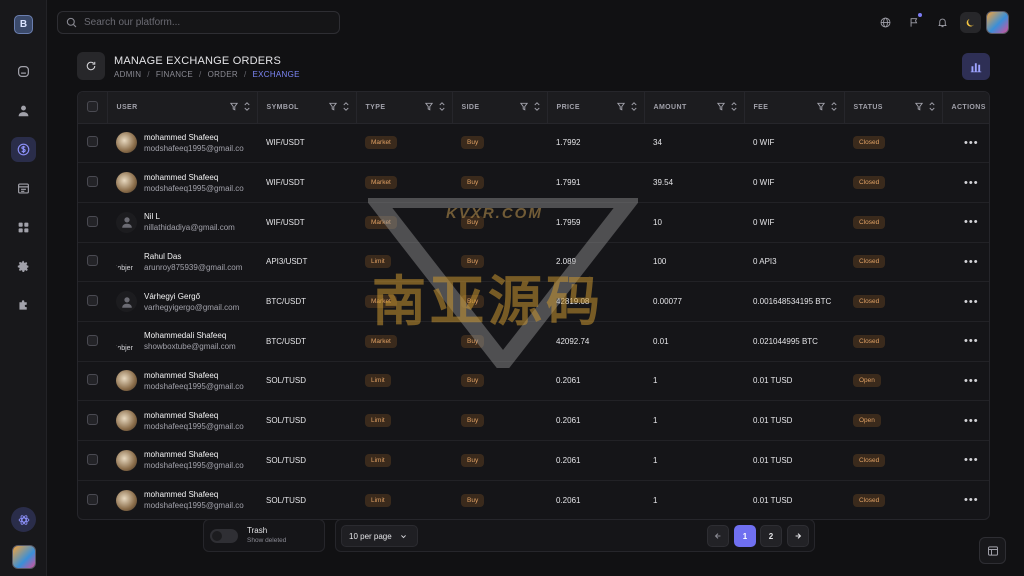 This screenshot has width=1024, height=576. I want to click on app-logo: B, so click(23, 24).